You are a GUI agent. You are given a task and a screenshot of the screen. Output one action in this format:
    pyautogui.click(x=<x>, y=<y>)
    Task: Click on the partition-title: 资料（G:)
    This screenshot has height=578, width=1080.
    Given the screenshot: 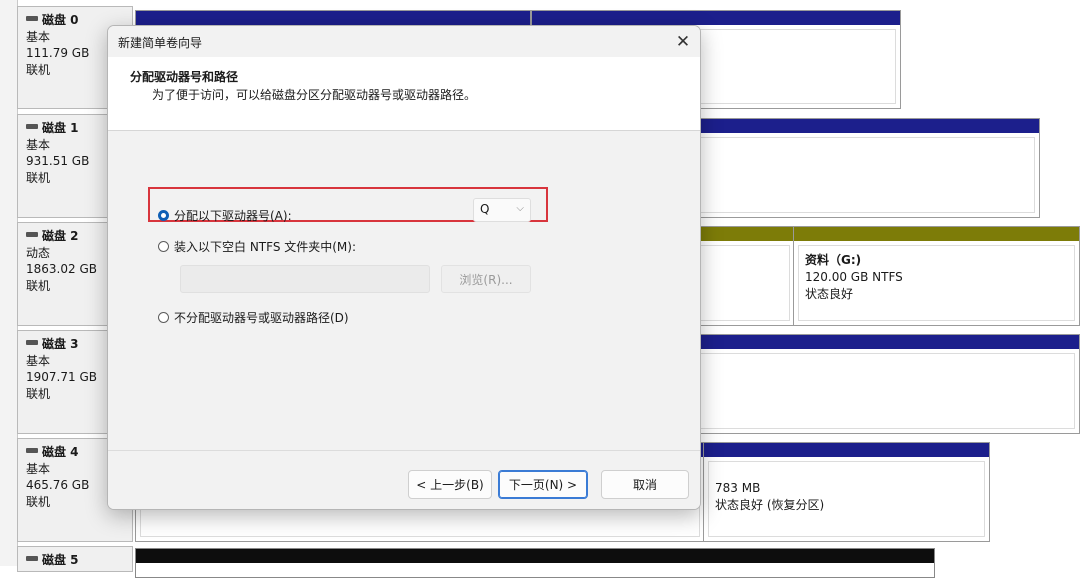 What is the action you would take?
    pyautogui.click(x=833, y=260)
    